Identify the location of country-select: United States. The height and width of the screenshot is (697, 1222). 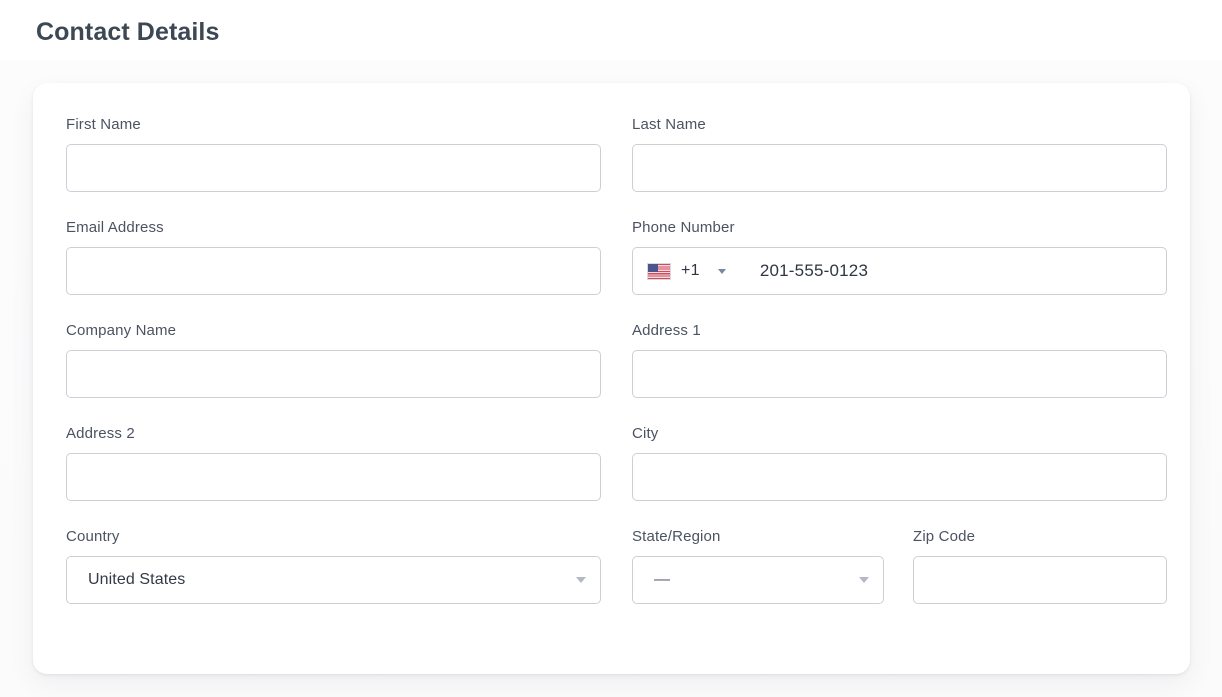
(333, 580).